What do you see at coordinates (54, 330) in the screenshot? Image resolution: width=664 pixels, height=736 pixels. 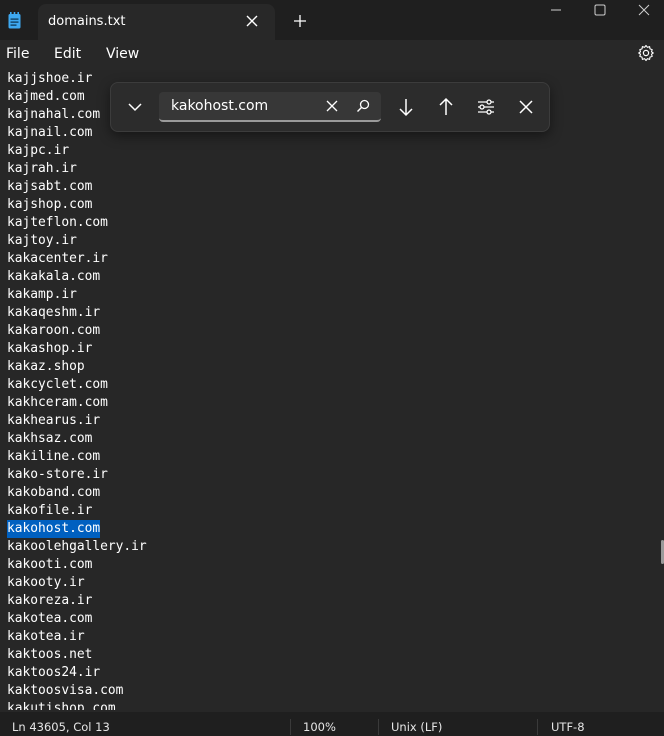 I see `text-line: kakaroon.com` at bounding box center [54, 330].